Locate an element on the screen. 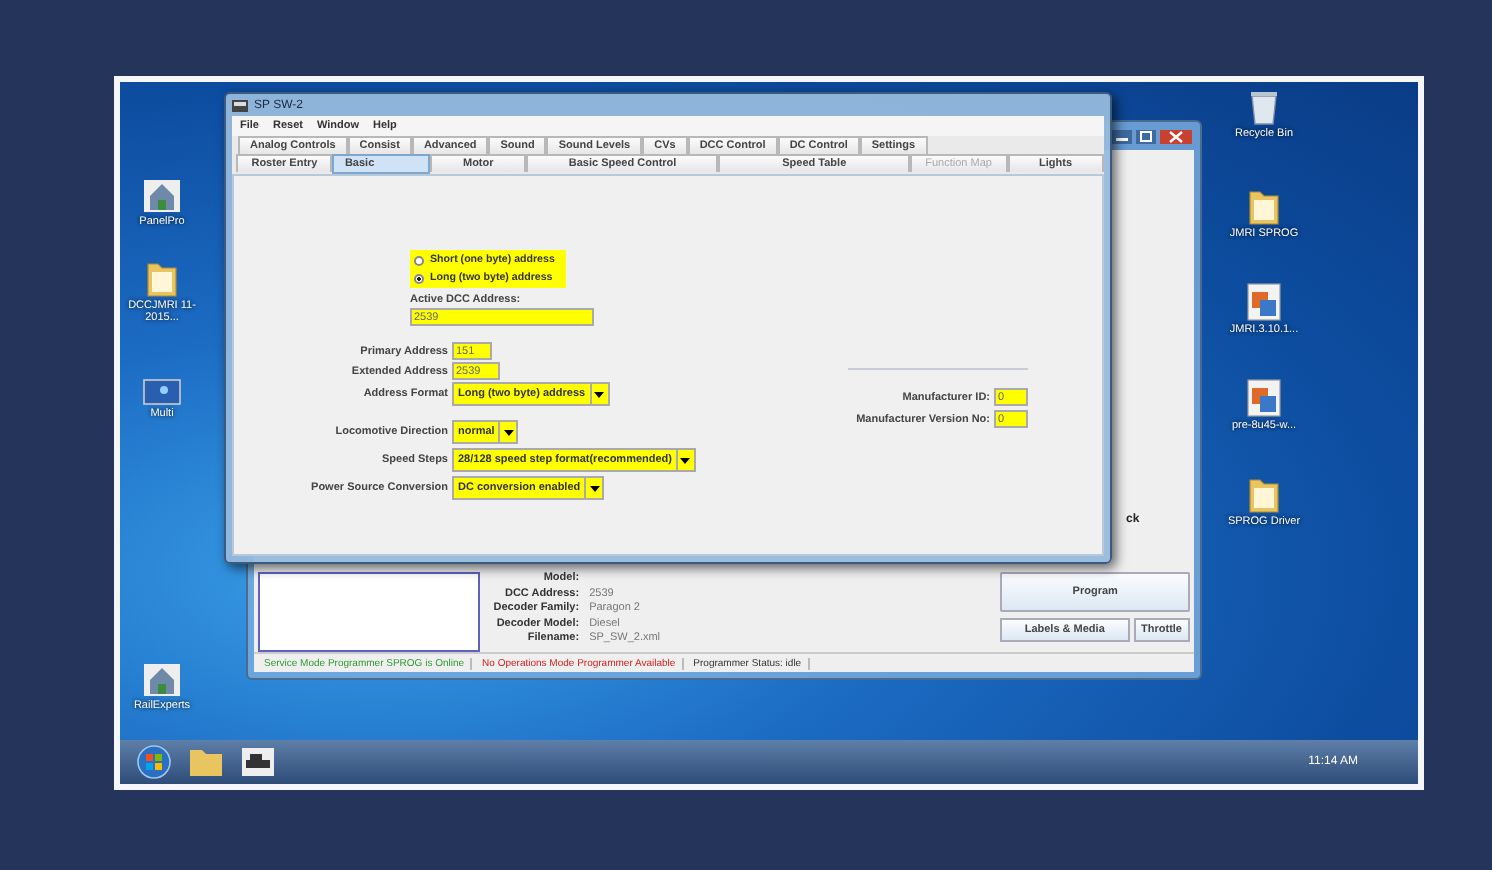 The height and width of the screenshot is (870, 1492). minimize-icon is located at coordinates (1122, 136).